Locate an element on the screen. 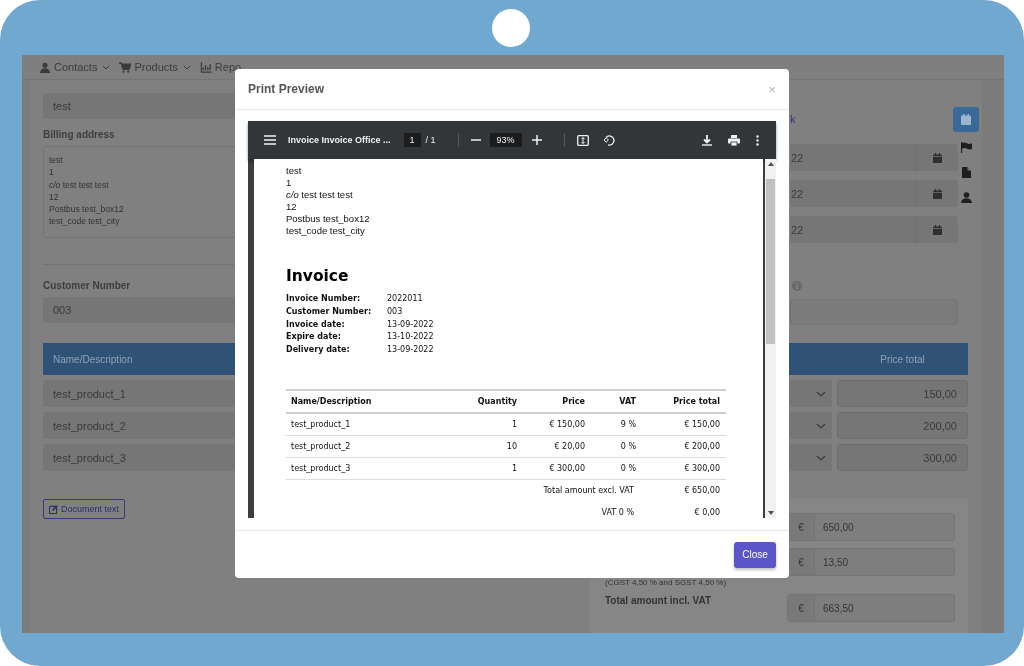  table-cell: € 20,00 is located at coordinates (554, 446).